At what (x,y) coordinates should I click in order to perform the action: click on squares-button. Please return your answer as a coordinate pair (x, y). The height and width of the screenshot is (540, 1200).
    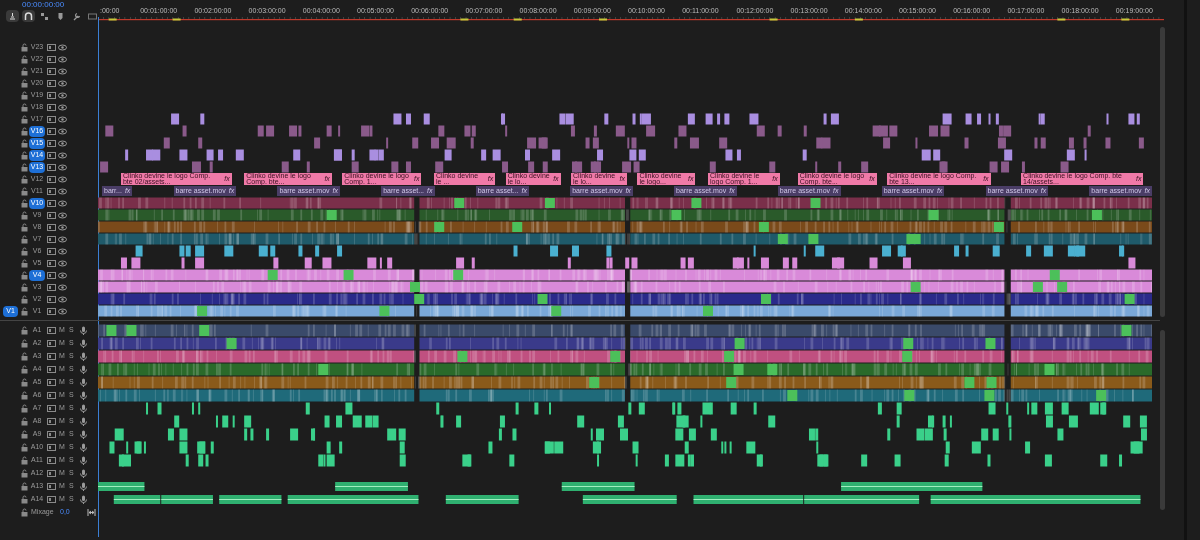
    Looking at the image, I should click on (44, 16).